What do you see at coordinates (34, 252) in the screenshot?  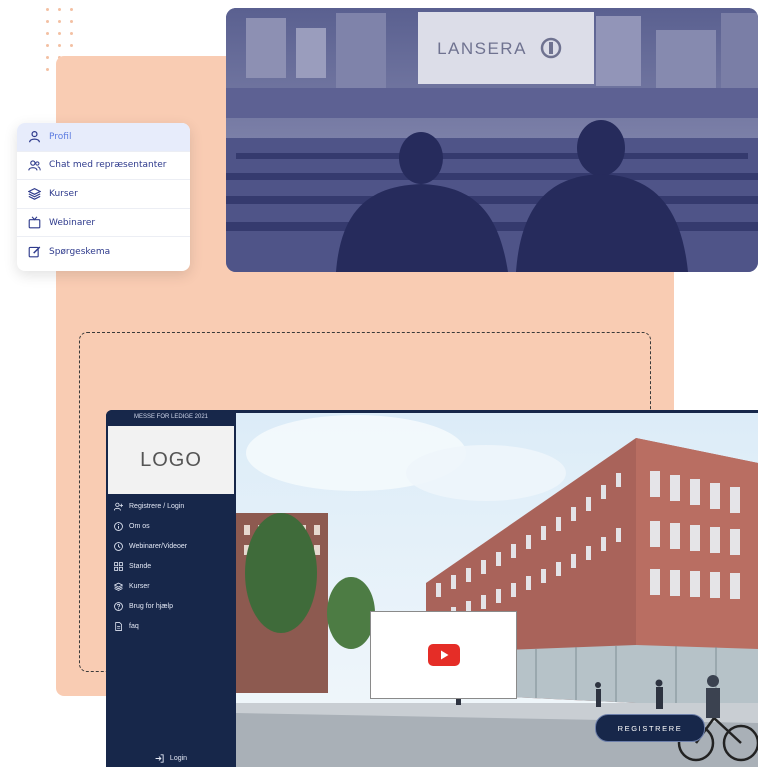 I see `edit-icon` at bounding box center [34, 252].